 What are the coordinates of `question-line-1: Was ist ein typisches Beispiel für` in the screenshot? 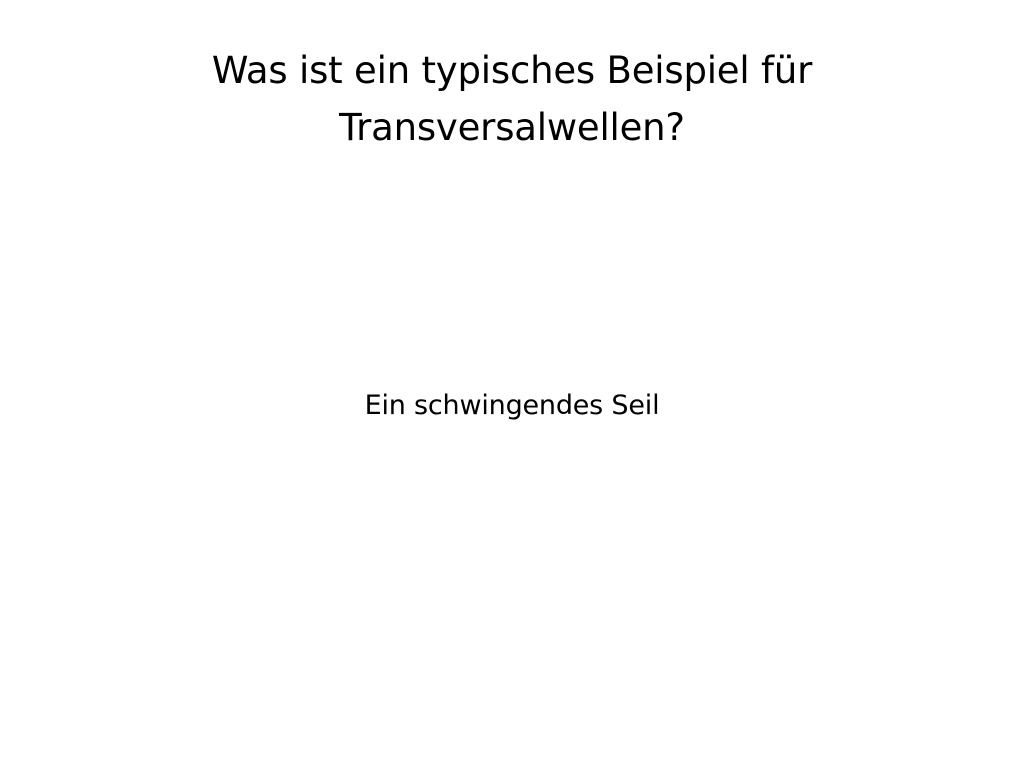 It's located at (512, 70).